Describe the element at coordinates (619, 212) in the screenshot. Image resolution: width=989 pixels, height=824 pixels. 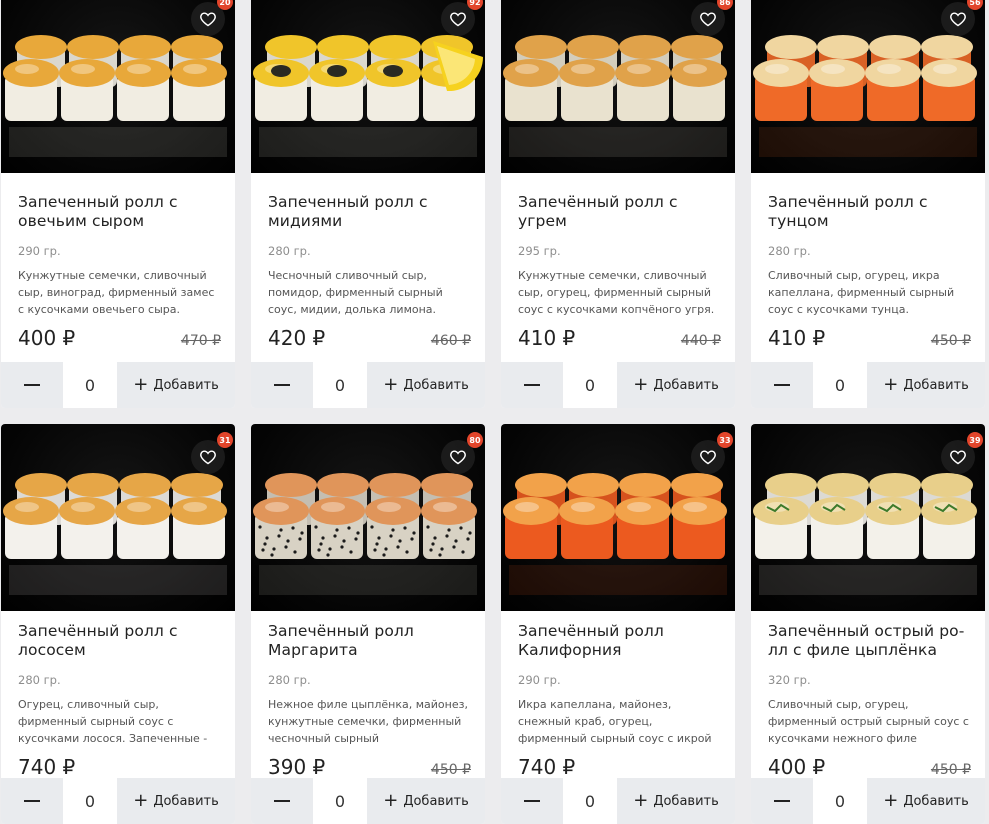
I see `product-title: Запечённый ролл с угрем` at that location.